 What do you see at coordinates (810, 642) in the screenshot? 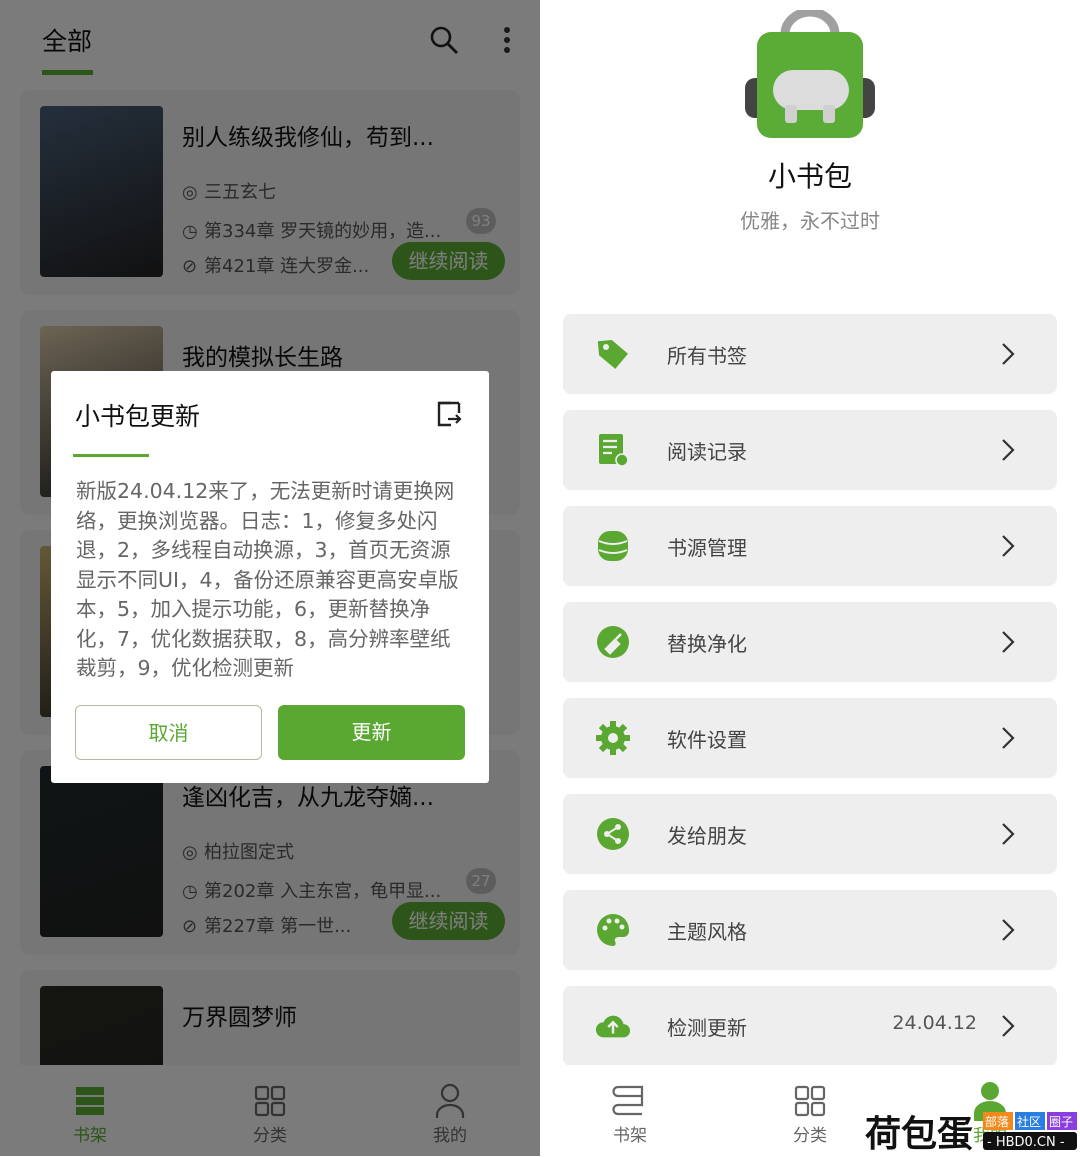
I see `menu-item-broom: 替换净化` at bounding box center [810, 642].